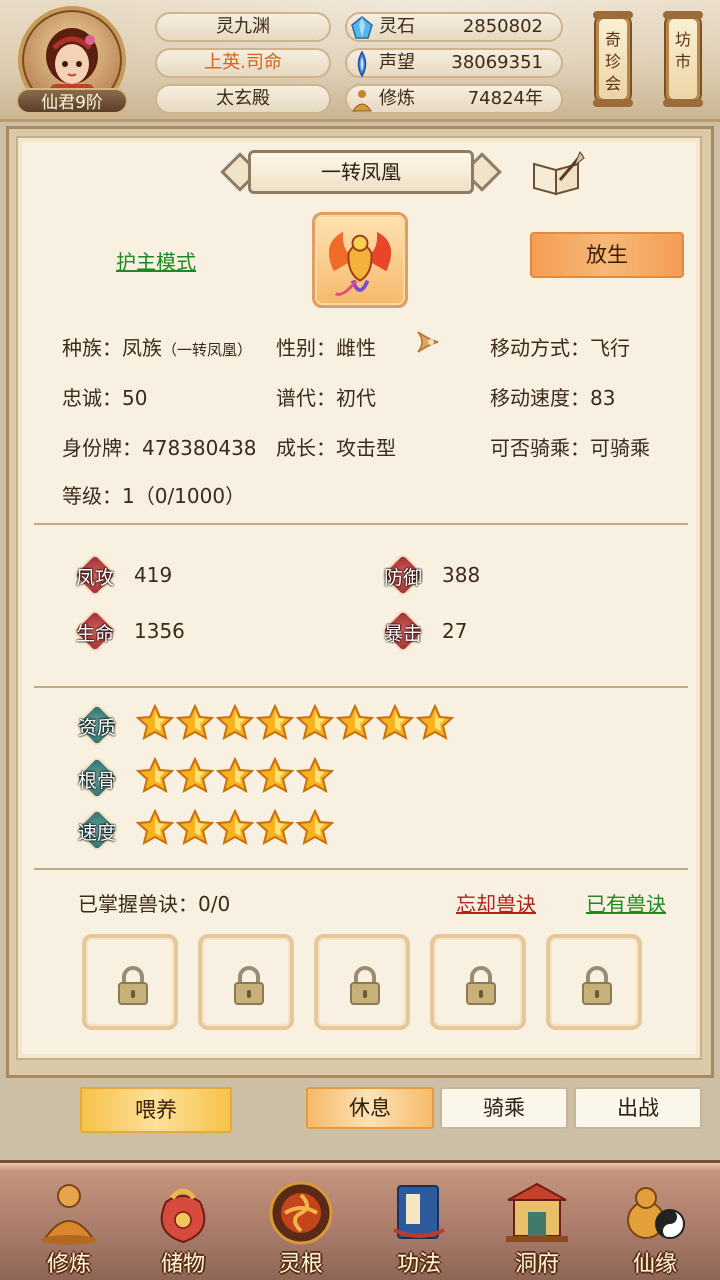 The image size is (720, 1280). What do you see at coordinates (370, 1108) in the screenshot?
I see `tab-rest: 休息` at bounding box center [370, 1108].